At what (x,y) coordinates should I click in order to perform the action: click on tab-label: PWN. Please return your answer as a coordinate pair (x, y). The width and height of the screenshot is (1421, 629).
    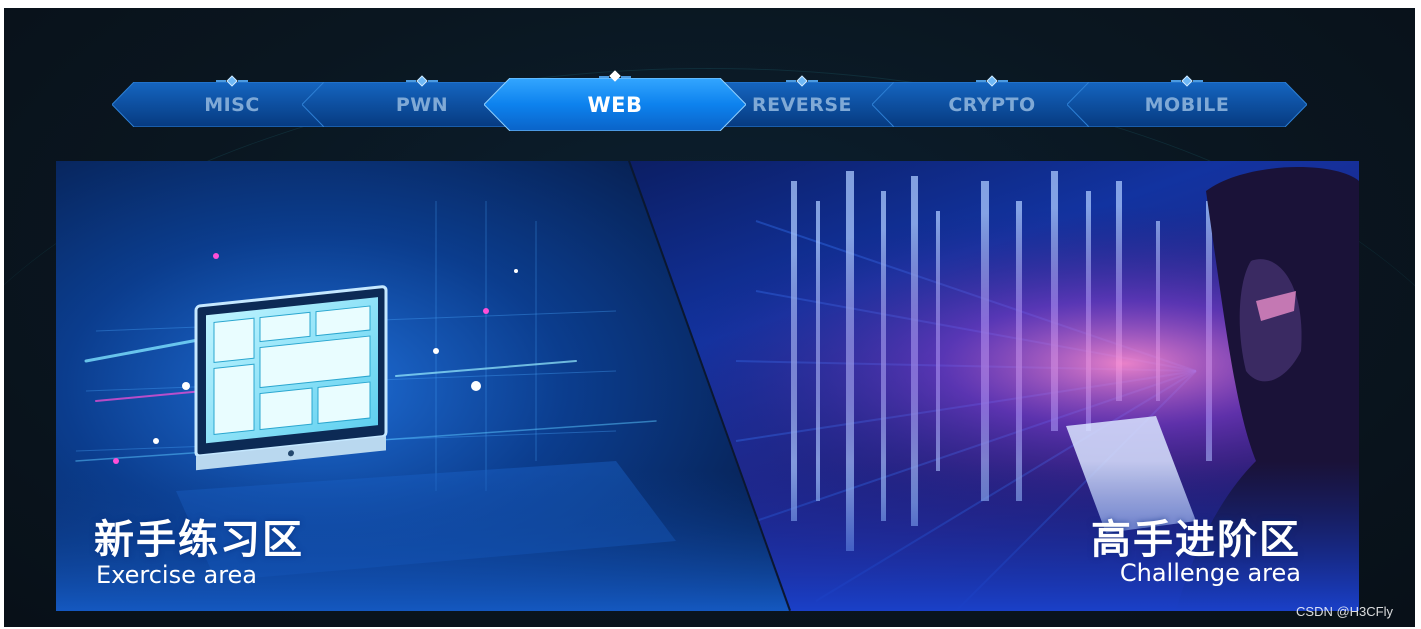
    Looking at the image, I should click on (422, 104).